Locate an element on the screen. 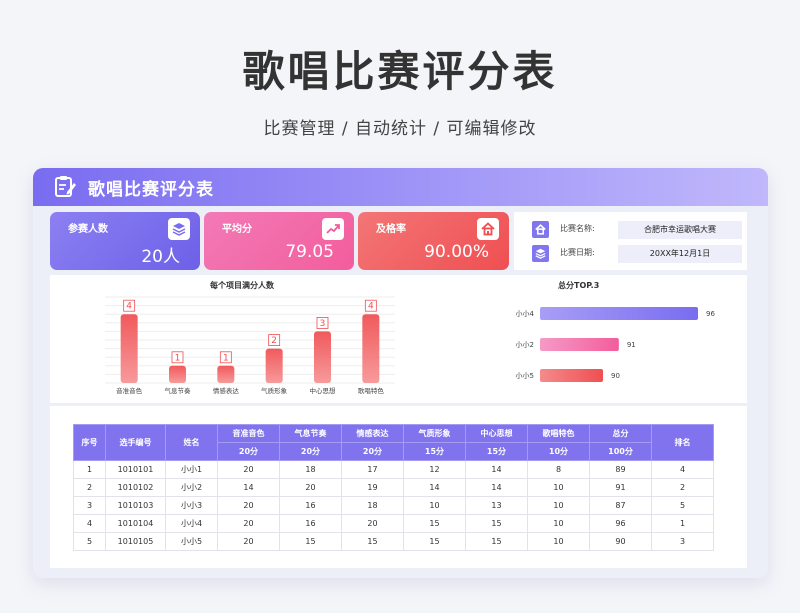 This screenshot has height=613, width=800. y-tick-label: 小小2 is located at coordinates (525, 344).